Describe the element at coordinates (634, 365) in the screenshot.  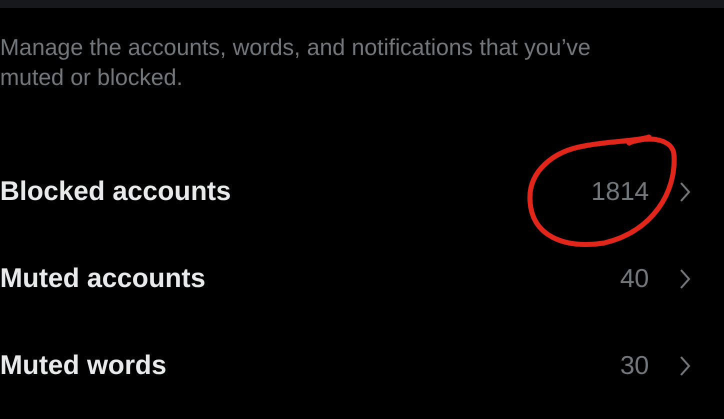
I see `row-count: 30` at that location.